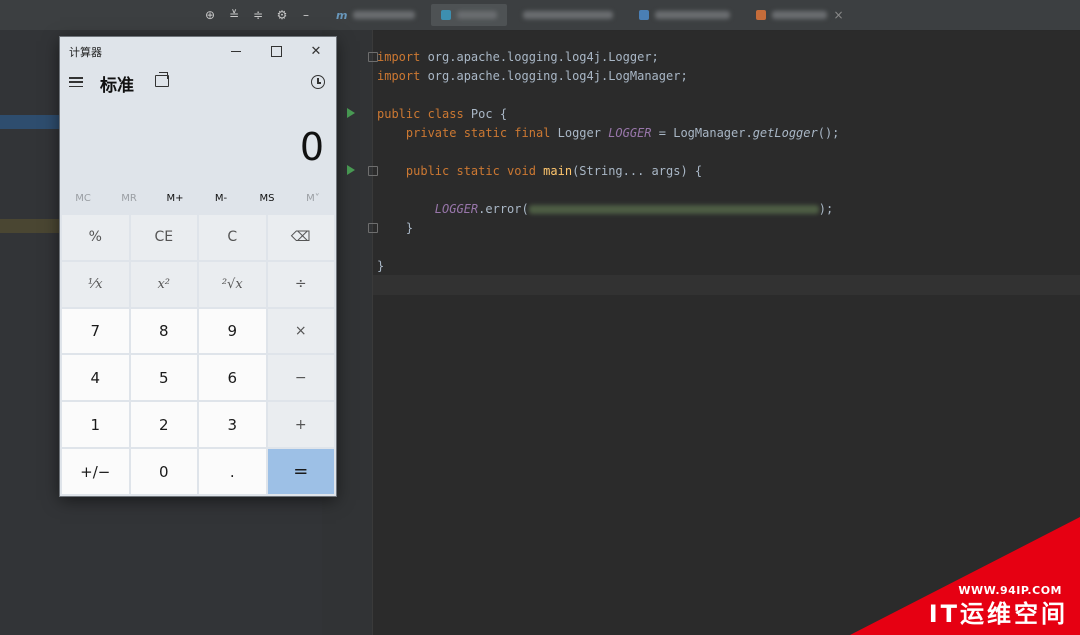 This screenshot has width=1080, height=635. I want to click on run-main-icon, so click(351, 170).